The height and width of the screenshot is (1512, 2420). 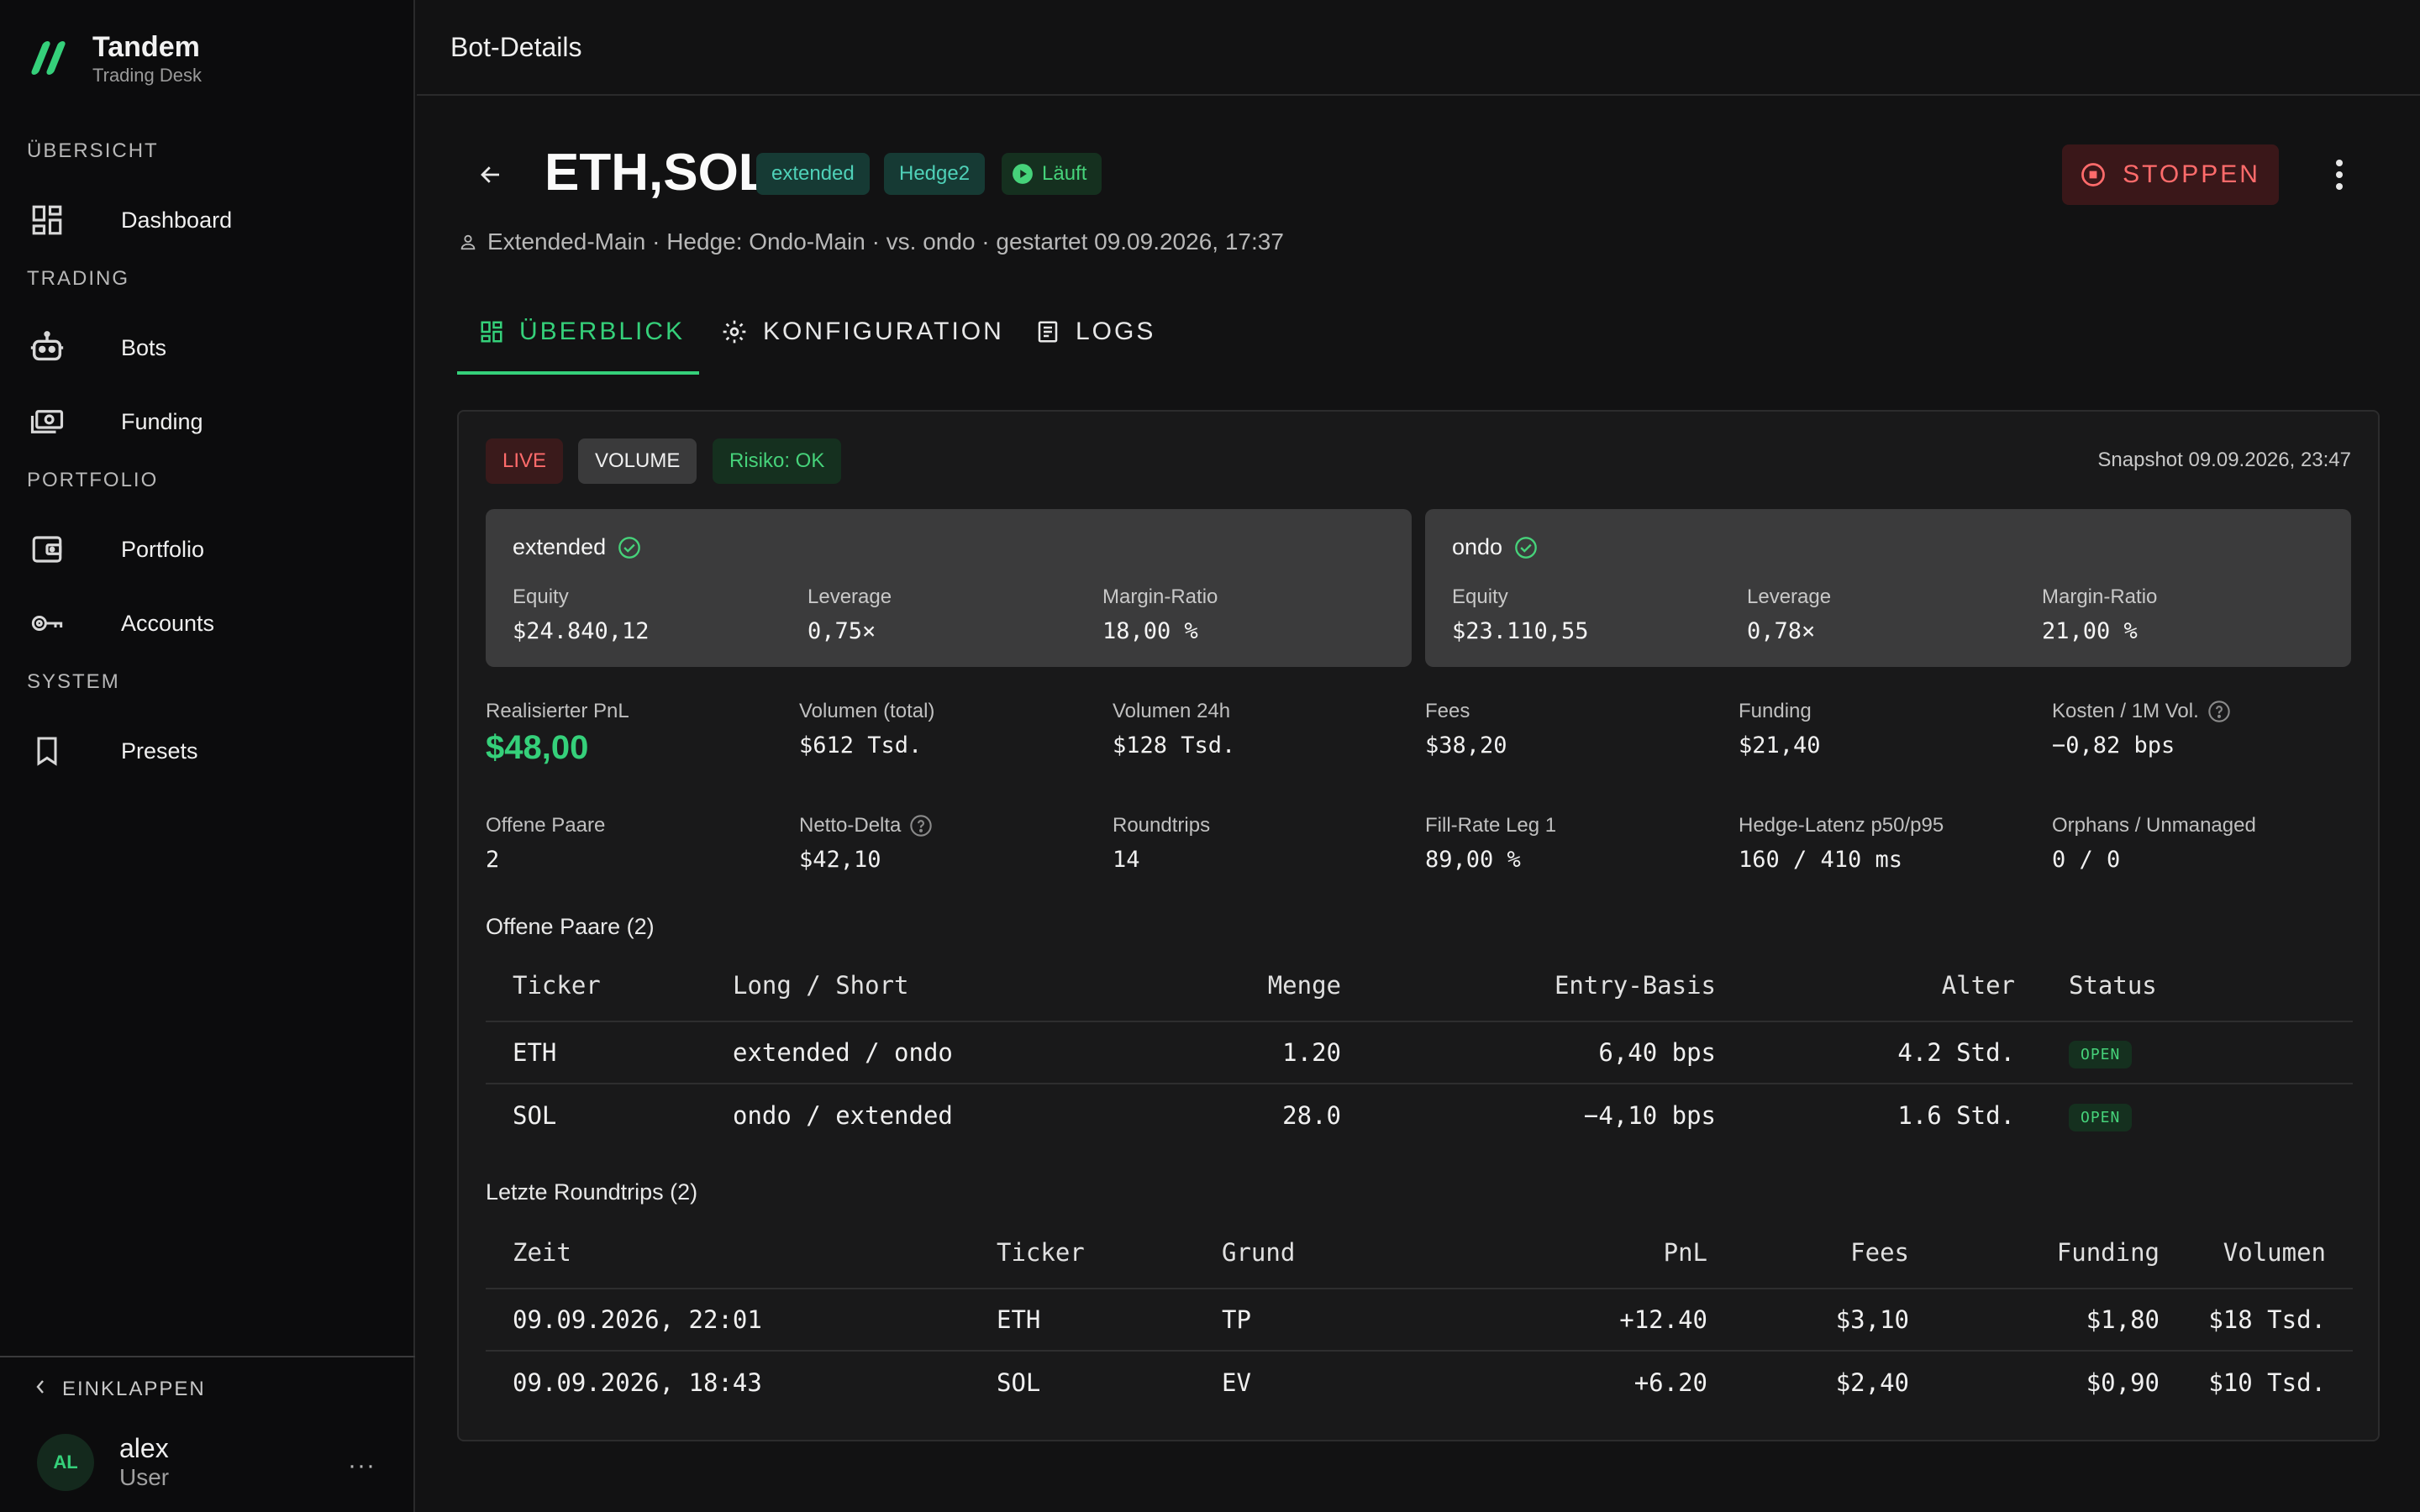 What do you see at coordinates (578, 373) in the screenshot?
I see `active-tab-indicator` at bounding box center [578, 373].